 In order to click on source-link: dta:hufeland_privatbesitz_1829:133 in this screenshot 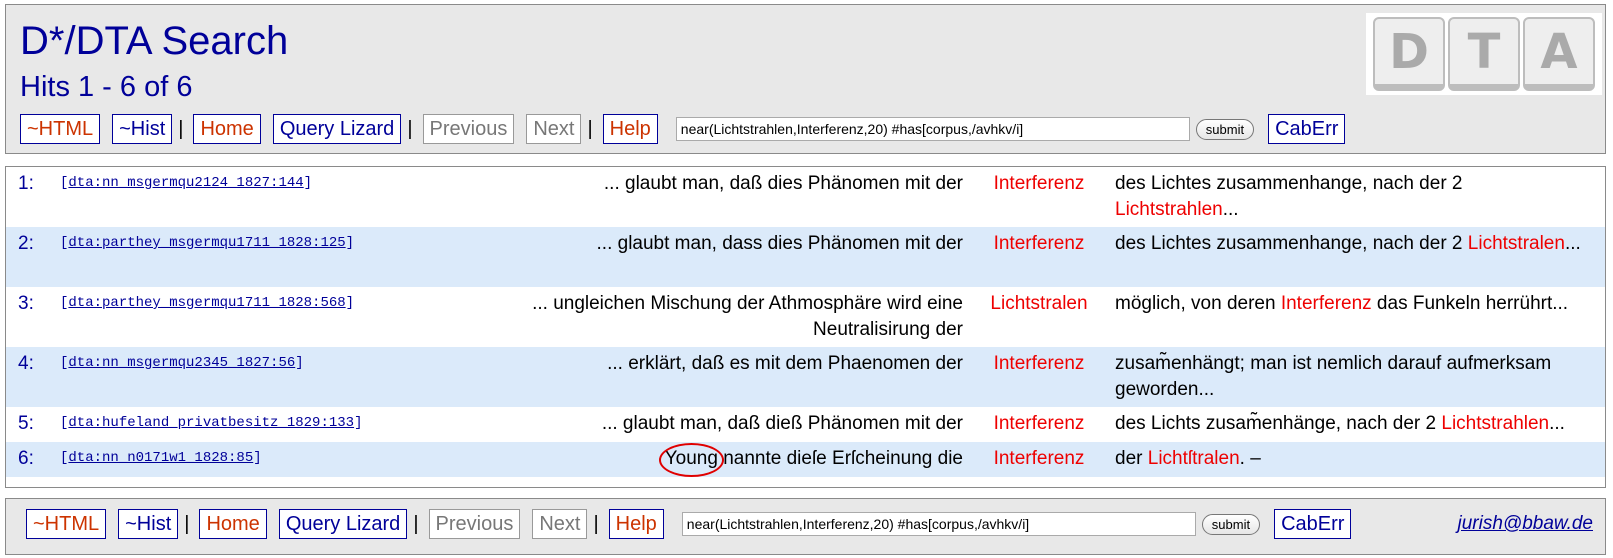, I will do `click(211, 423)`.